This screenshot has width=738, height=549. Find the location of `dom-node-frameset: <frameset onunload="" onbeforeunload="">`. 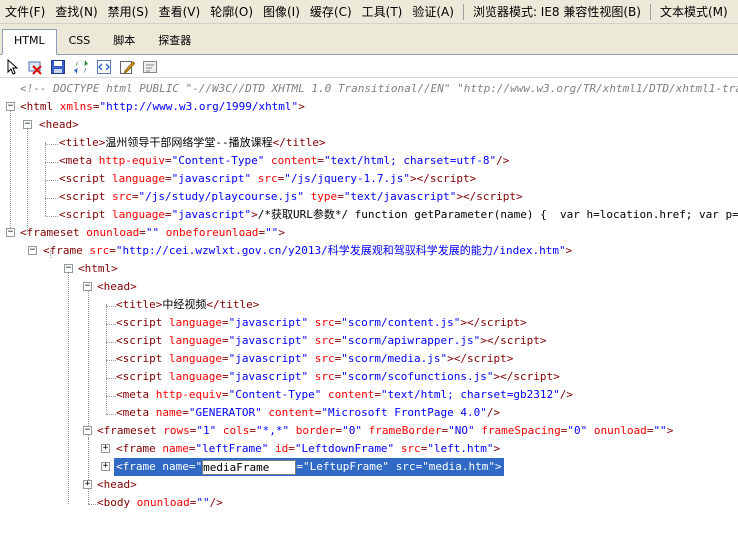

dom-node-frameset: <frameset onunload="" onbeforeunload=""> is located at coordinates (152, 233).